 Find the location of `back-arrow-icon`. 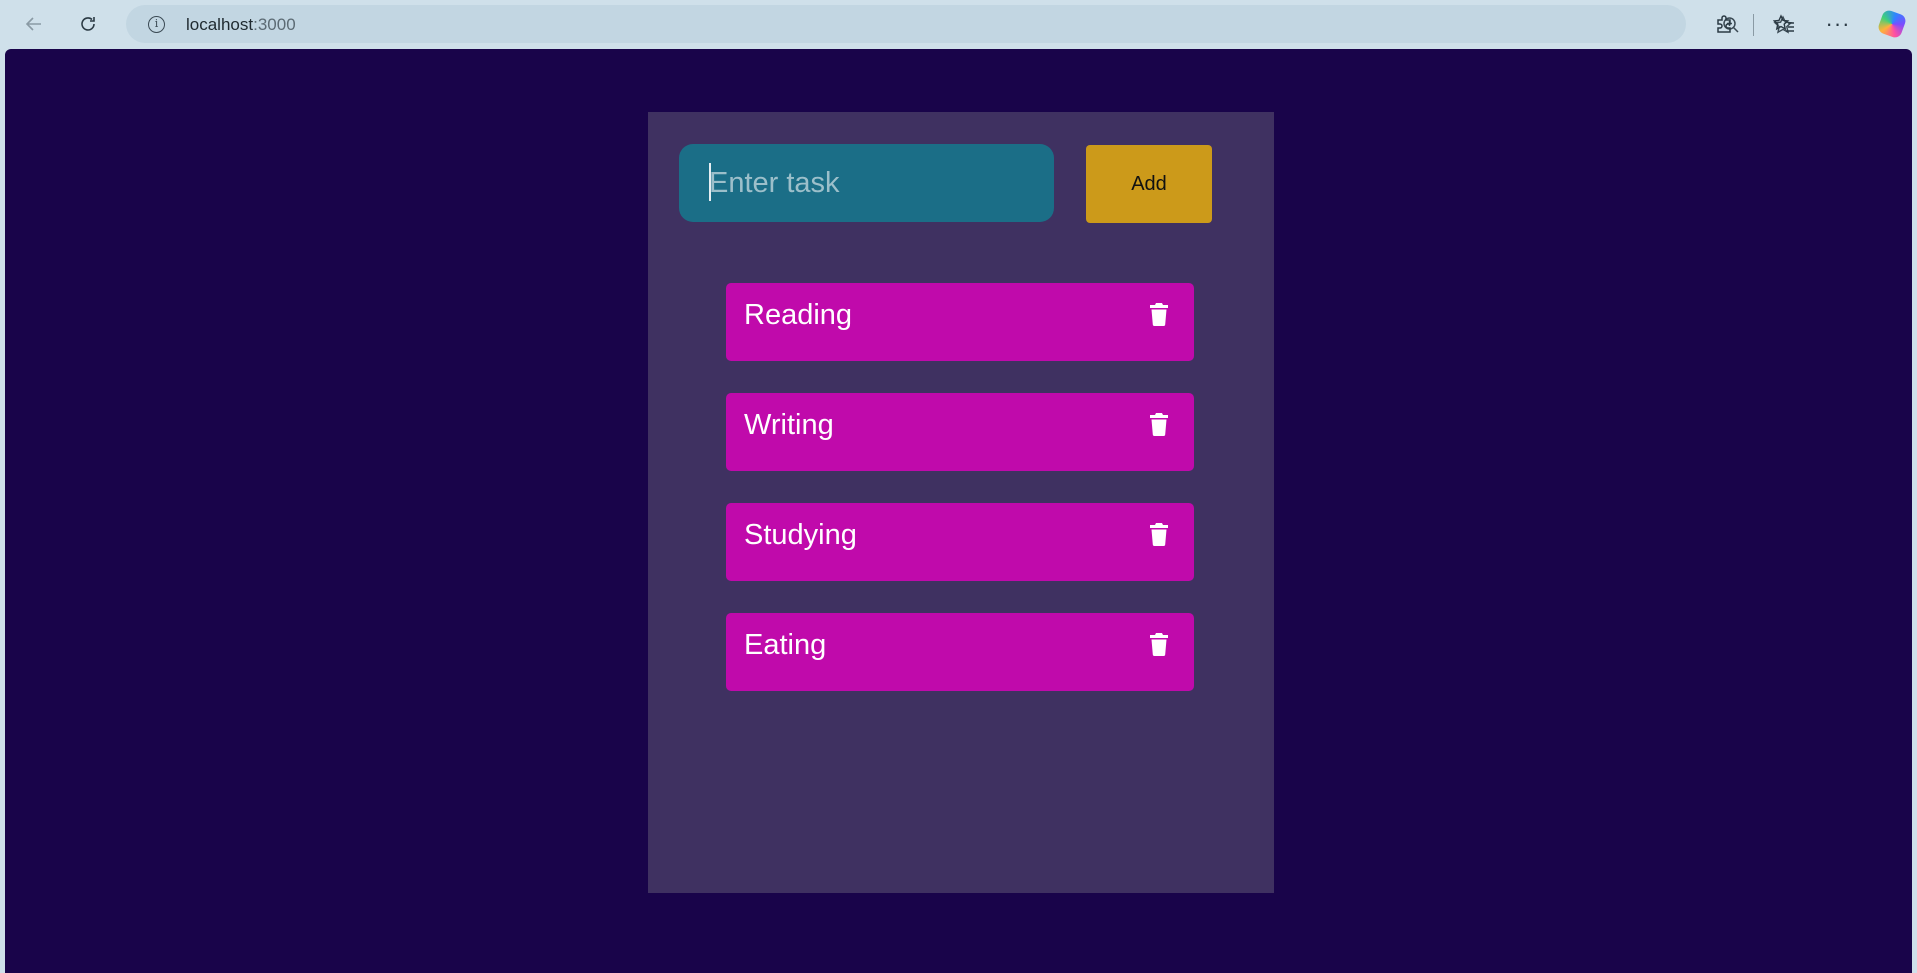

back-arrow-icon is located at coordinates (33, 24).